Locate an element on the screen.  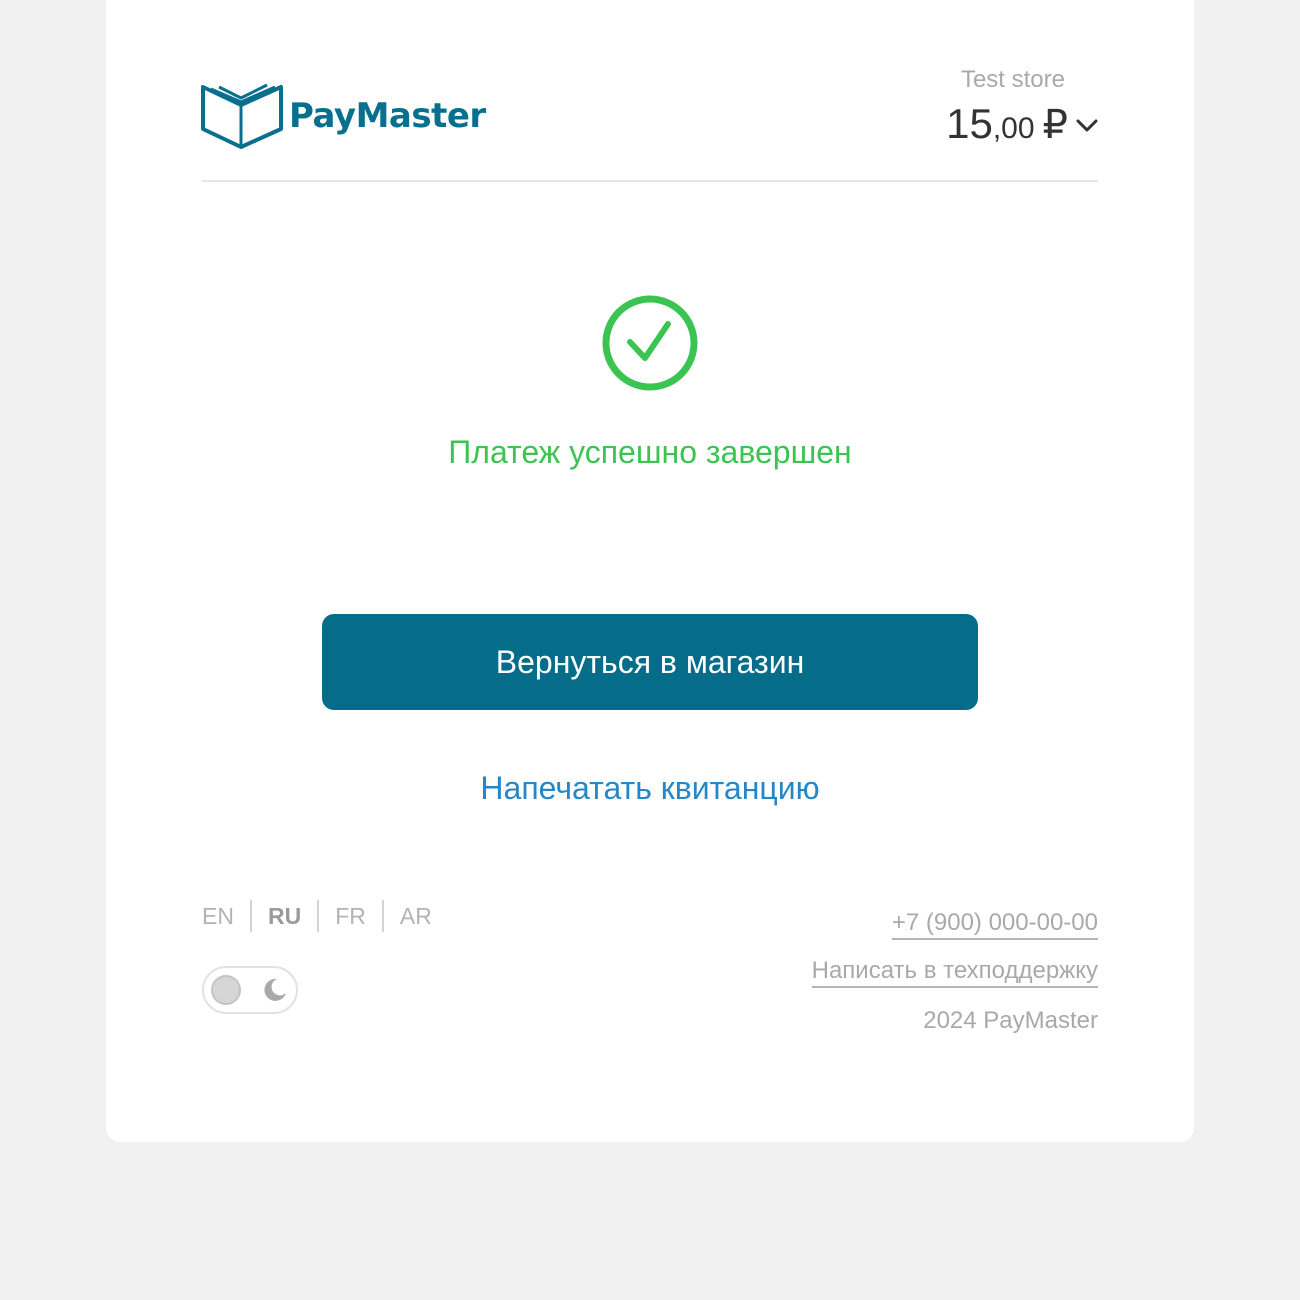
success-message: Платеж успешно завершен is located at coordinates (650, 452).